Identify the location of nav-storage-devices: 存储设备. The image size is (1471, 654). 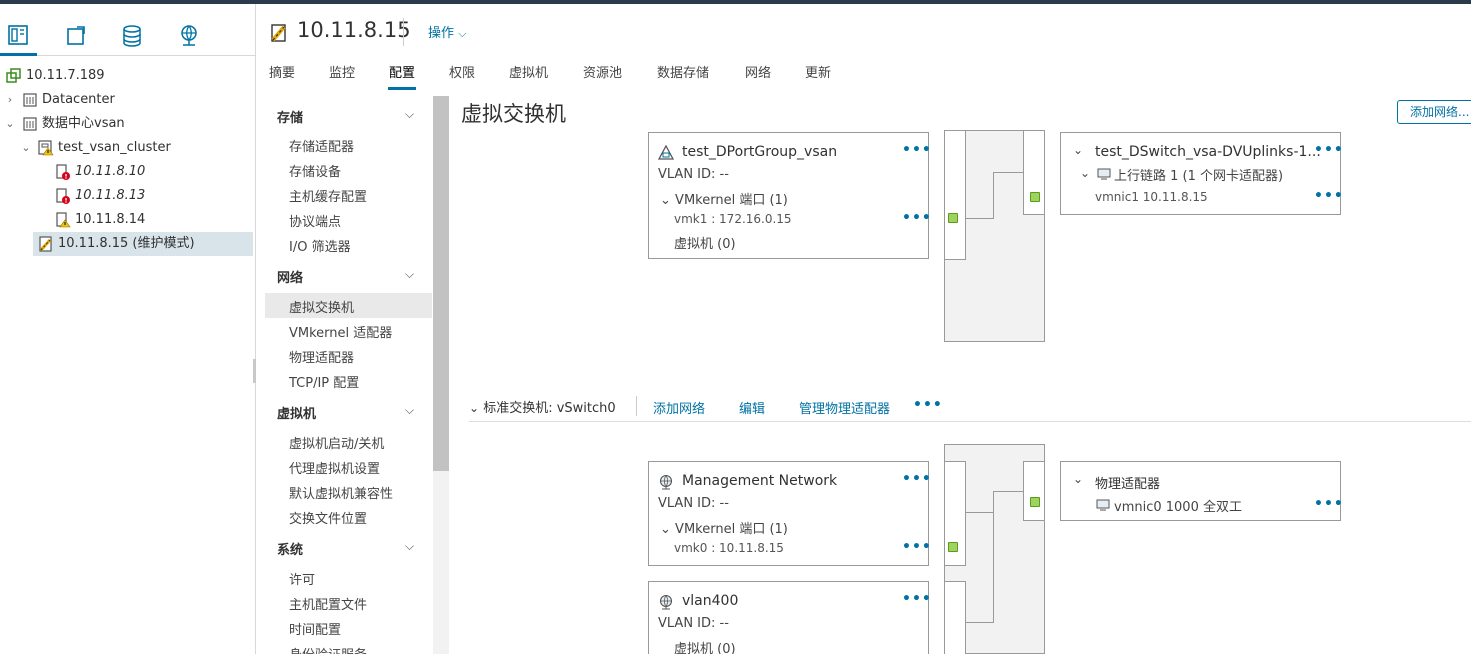
(315, 170).